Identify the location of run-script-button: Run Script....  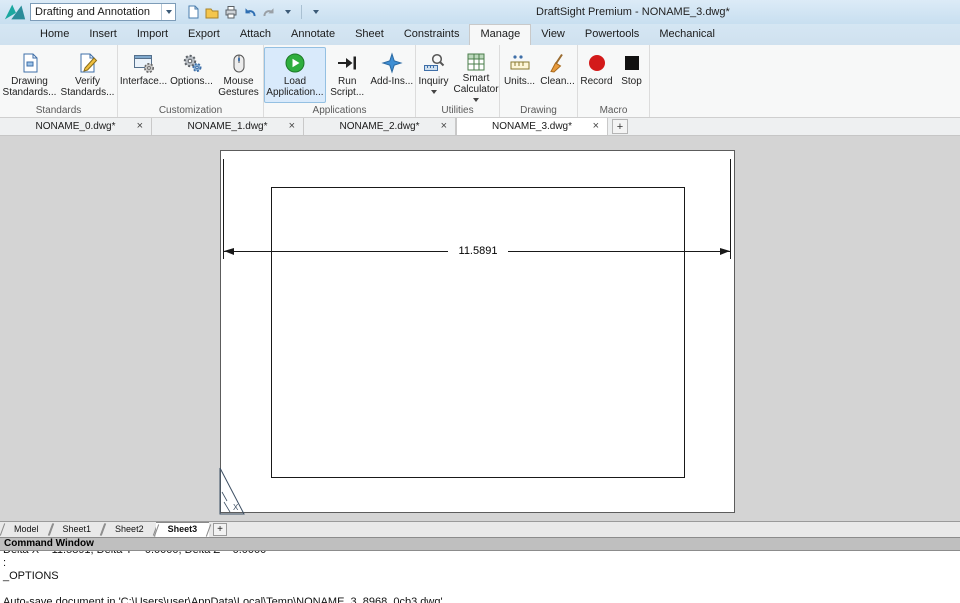
(347, 75).